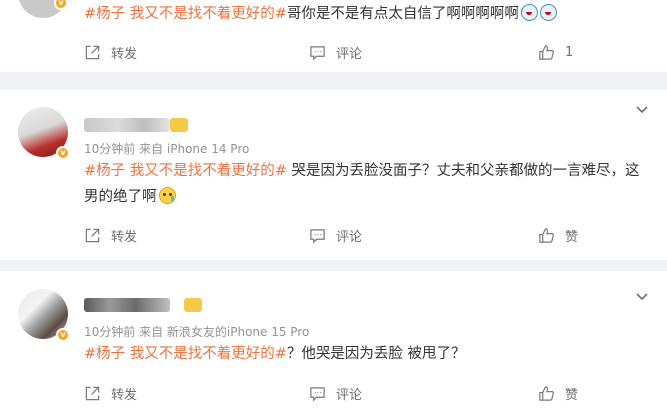  Describe the element at coordinates (402, 14) in the screenshot. I see `post-body: 哥你是不是有点太自信了啊啊啊啊啊` at that location.